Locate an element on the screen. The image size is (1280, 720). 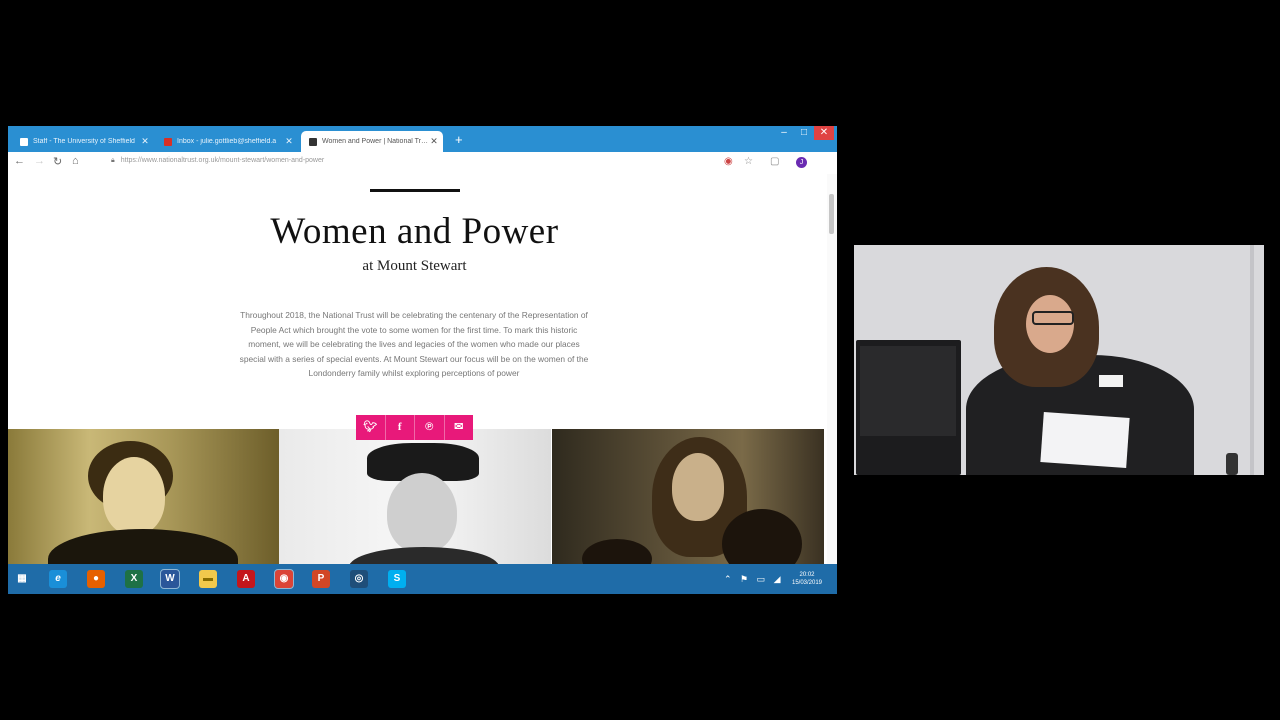
page-title: Women and Power is located at coordinates (414, 231).